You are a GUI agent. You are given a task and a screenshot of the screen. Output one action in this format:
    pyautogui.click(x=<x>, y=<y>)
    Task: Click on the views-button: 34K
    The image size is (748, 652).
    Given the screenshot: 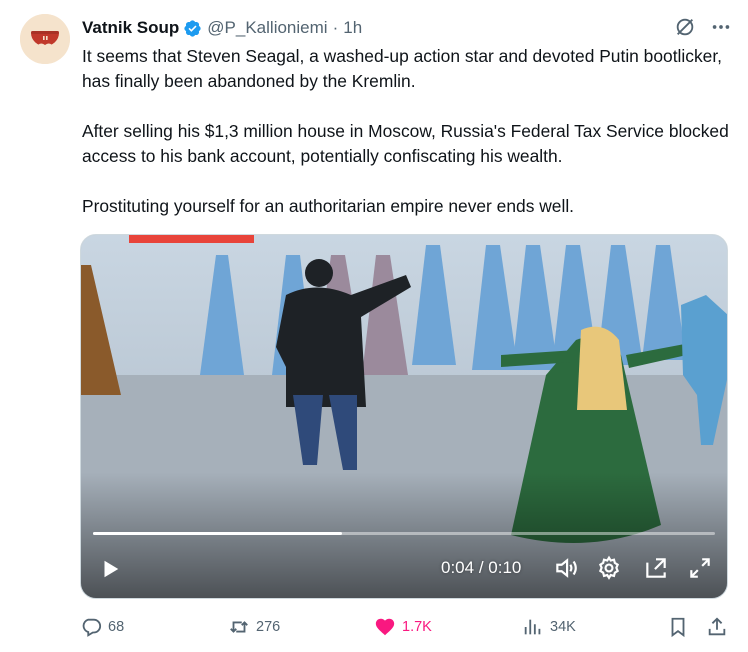 What is the action you would take?
    pyautogui.click(x=549, y=627)
    